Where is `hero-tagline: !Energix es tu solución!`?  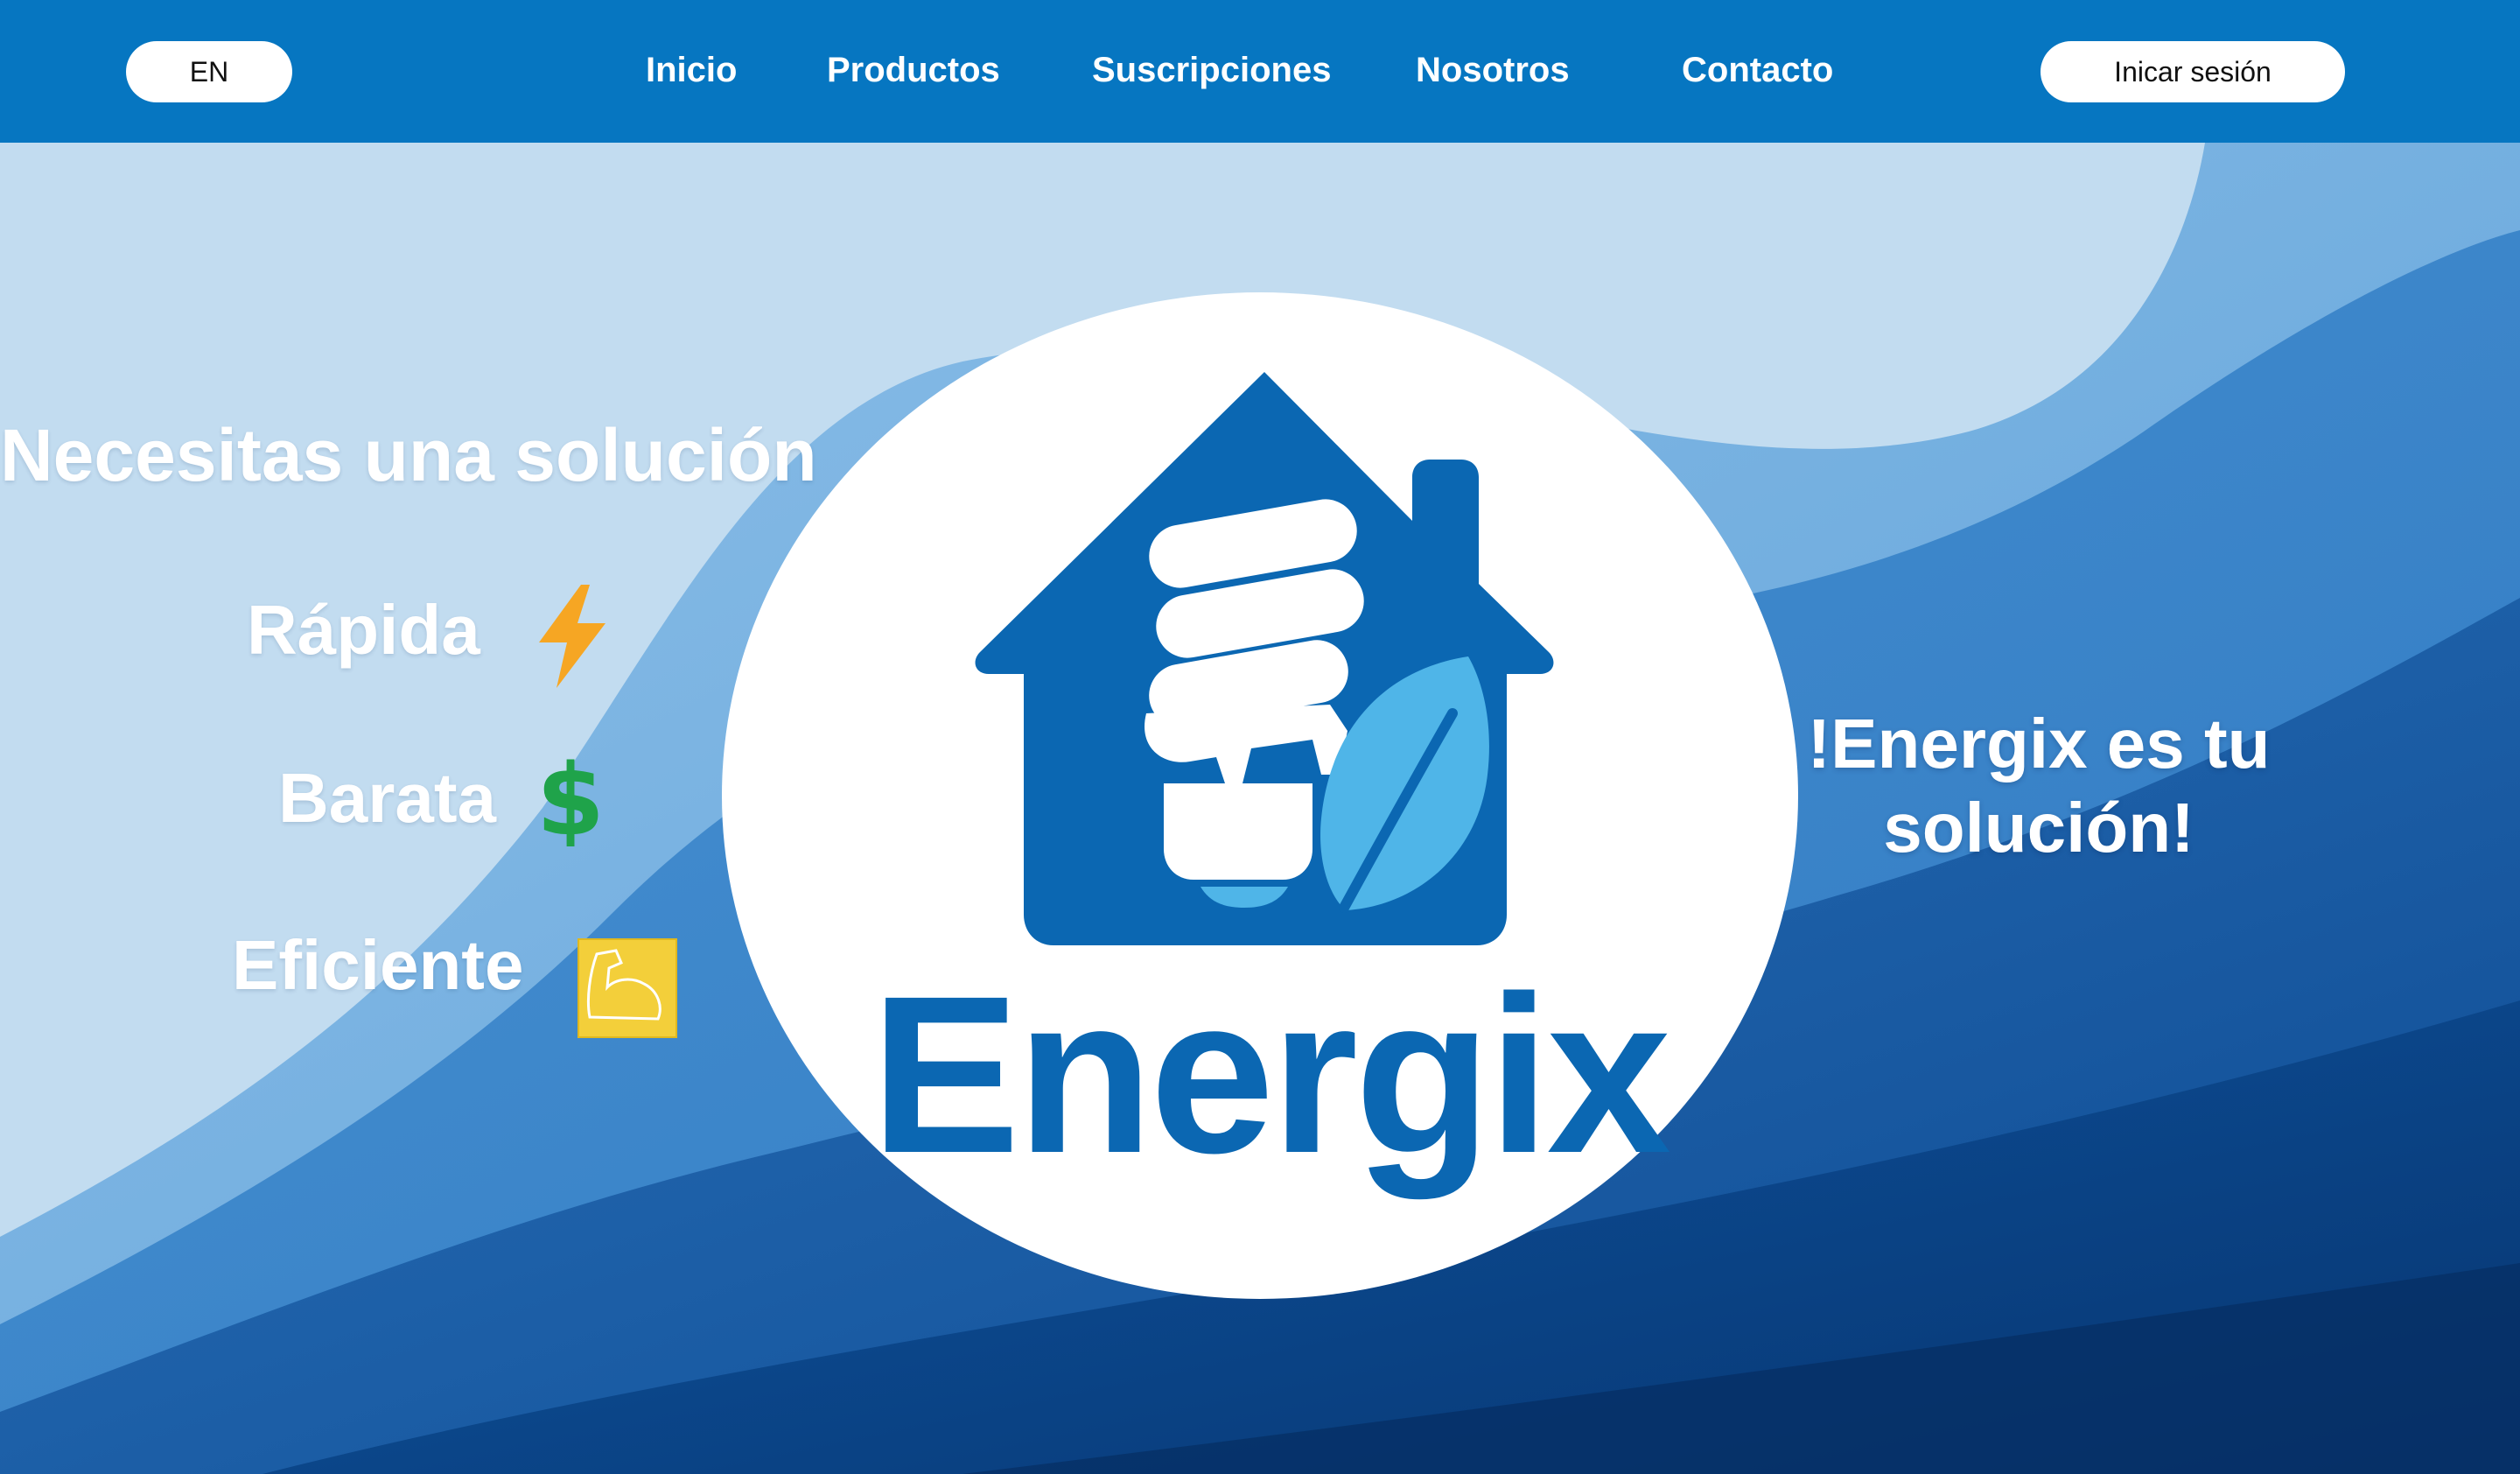 hero-tagline: !Energix es tu solución! is located at coordinates (2039, 786).